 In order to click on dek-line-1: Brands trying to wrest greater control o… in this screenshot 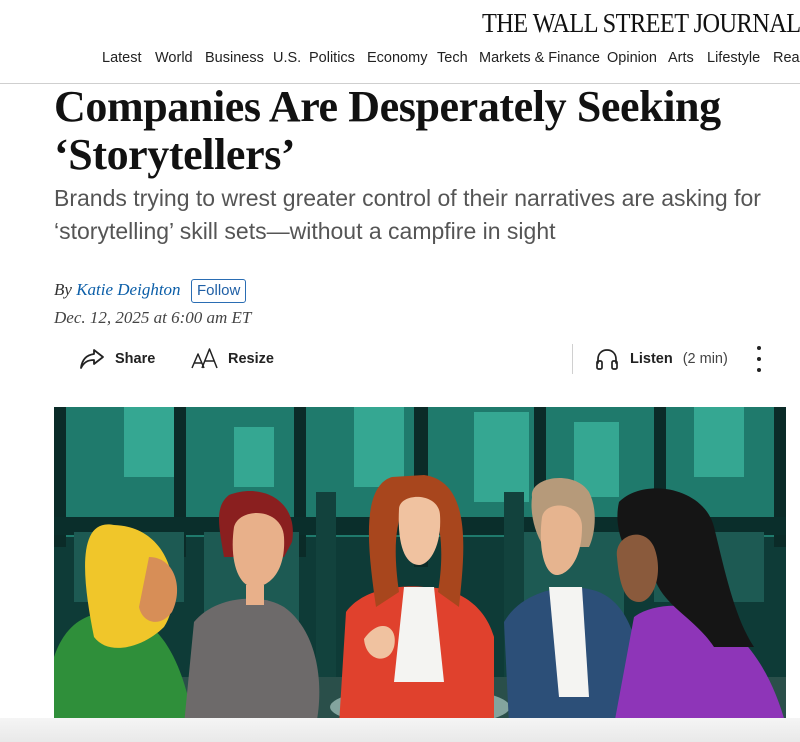, I will do `click(407, 198)`.